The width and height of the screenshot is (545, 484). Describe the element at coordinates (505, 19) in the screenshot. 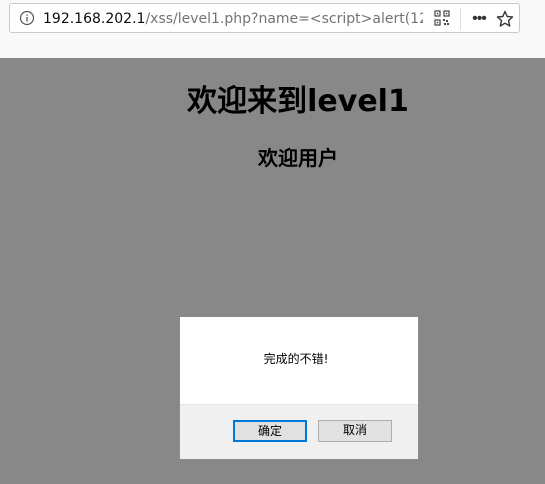

I see `bookmark-star-icon` at that location.